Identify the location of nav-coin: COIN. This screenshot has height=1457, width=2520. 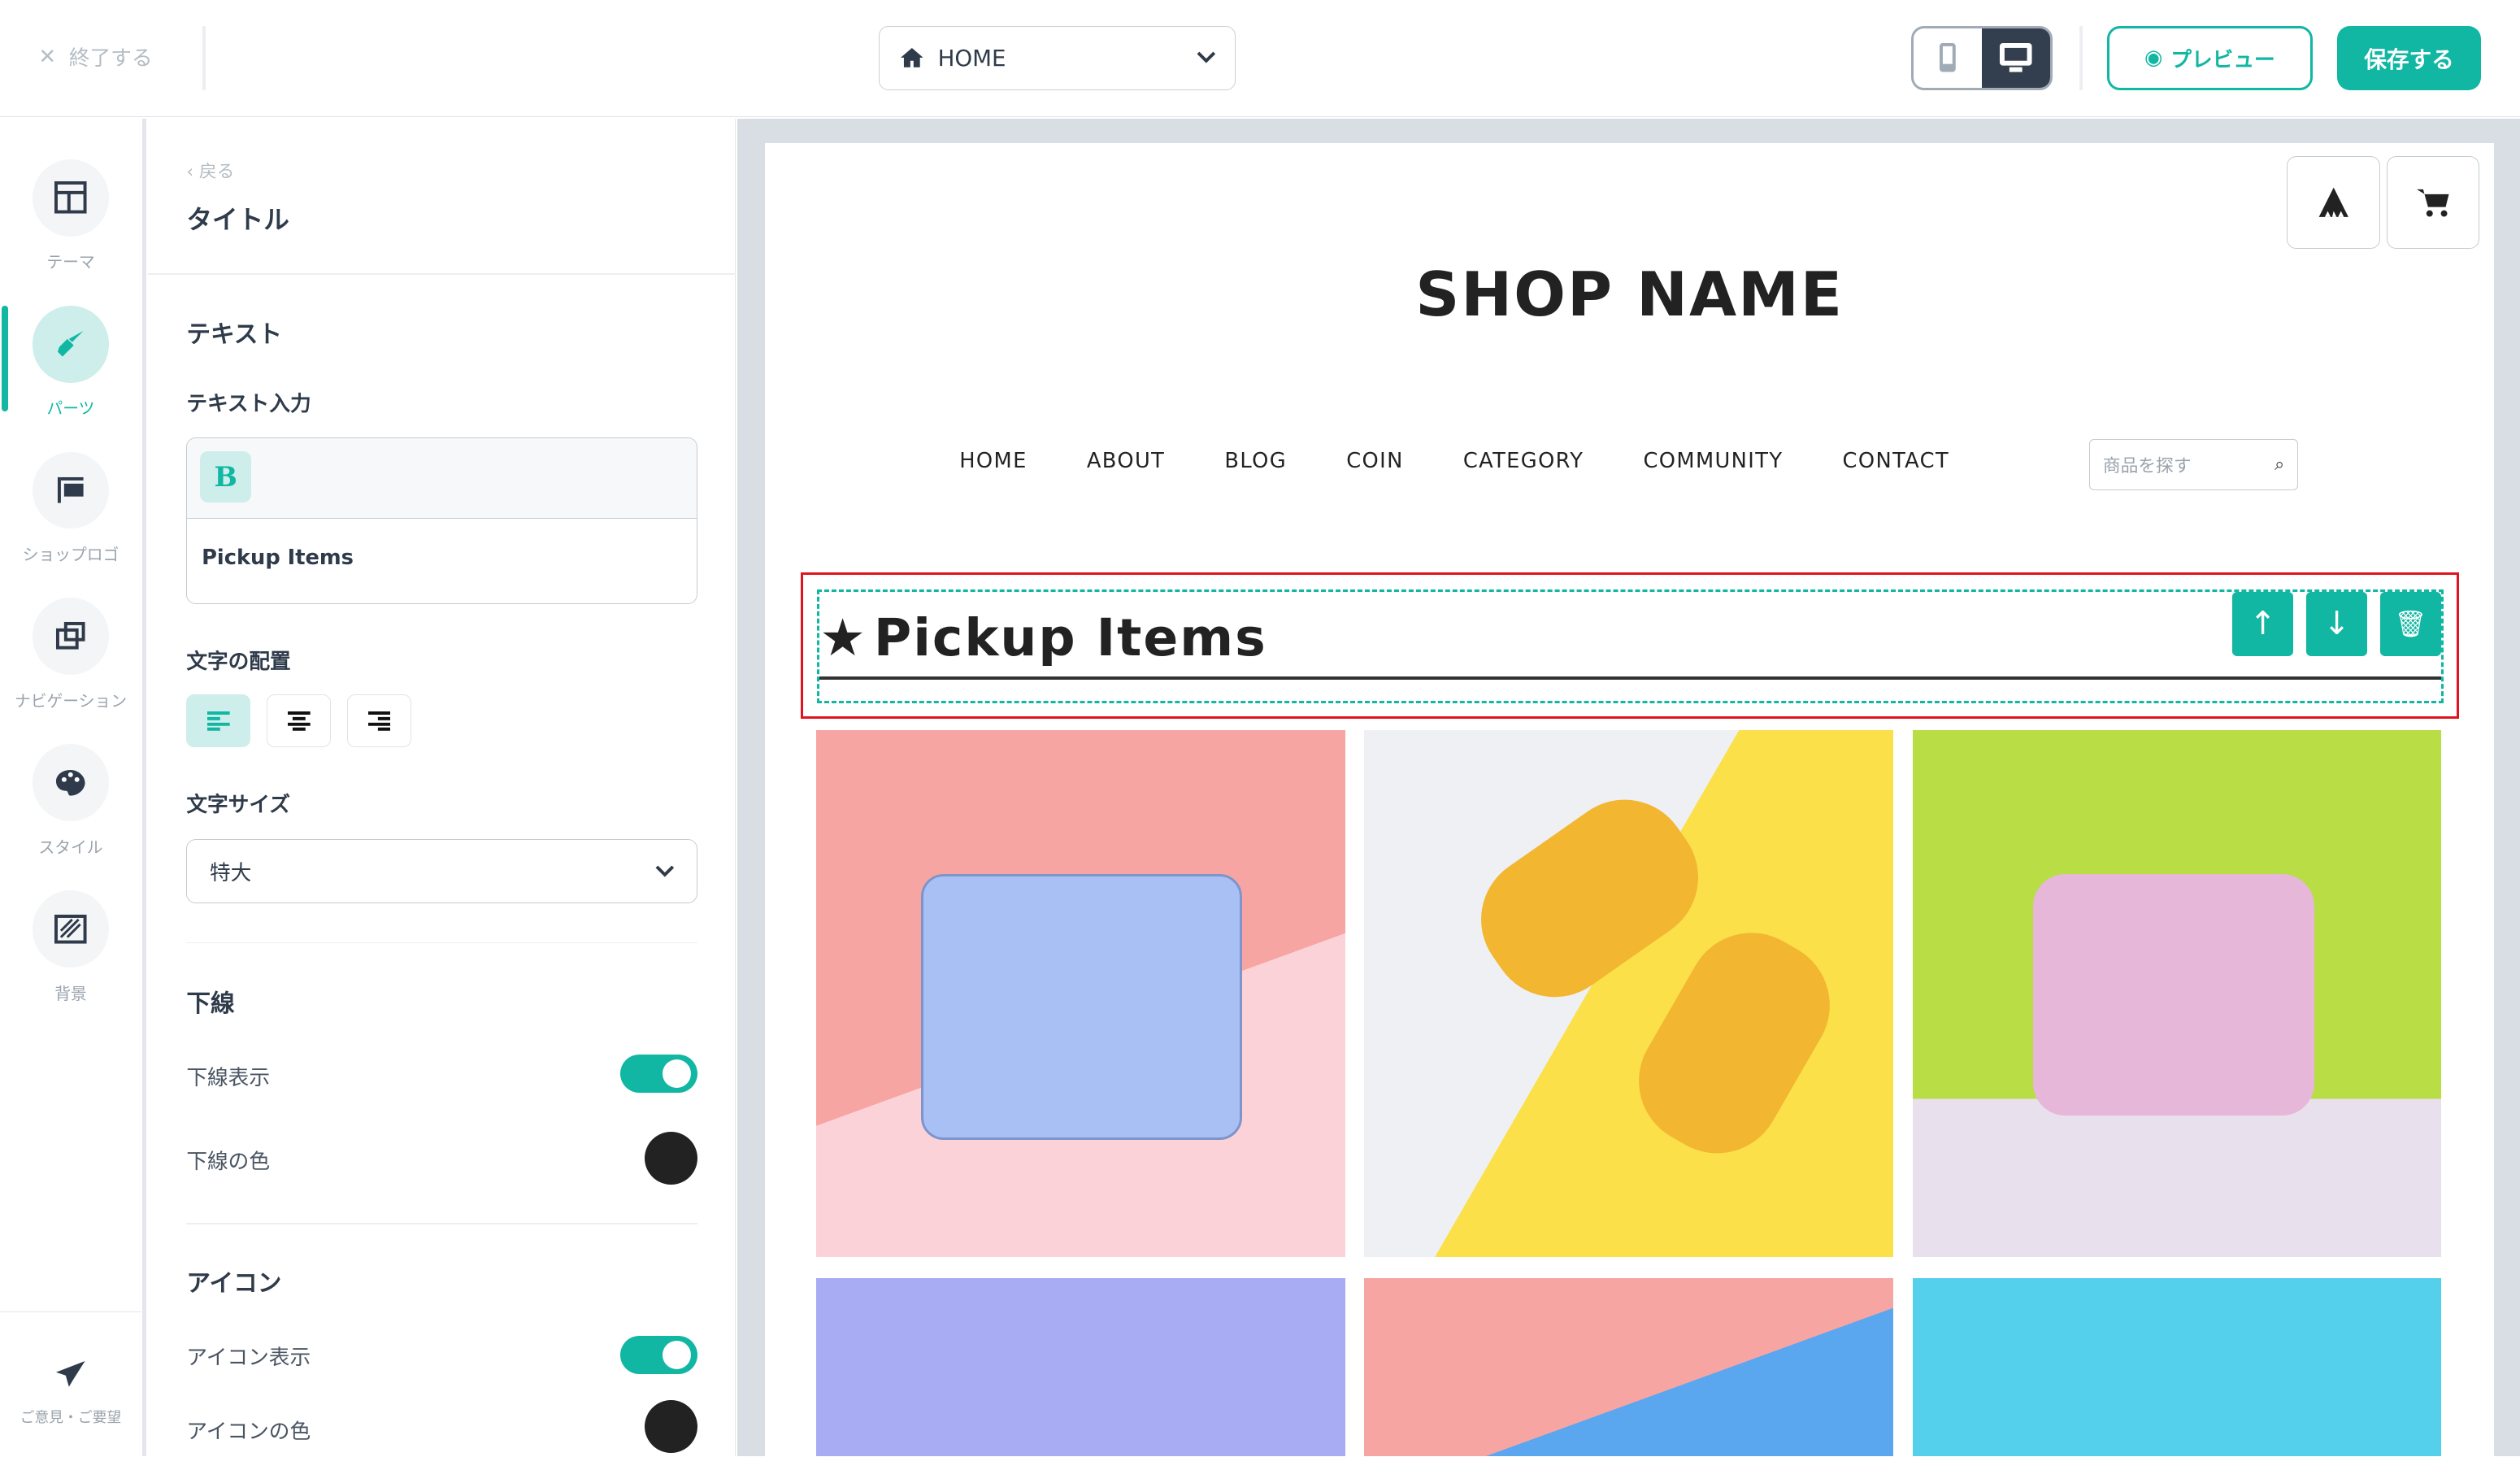
(1374, 461).